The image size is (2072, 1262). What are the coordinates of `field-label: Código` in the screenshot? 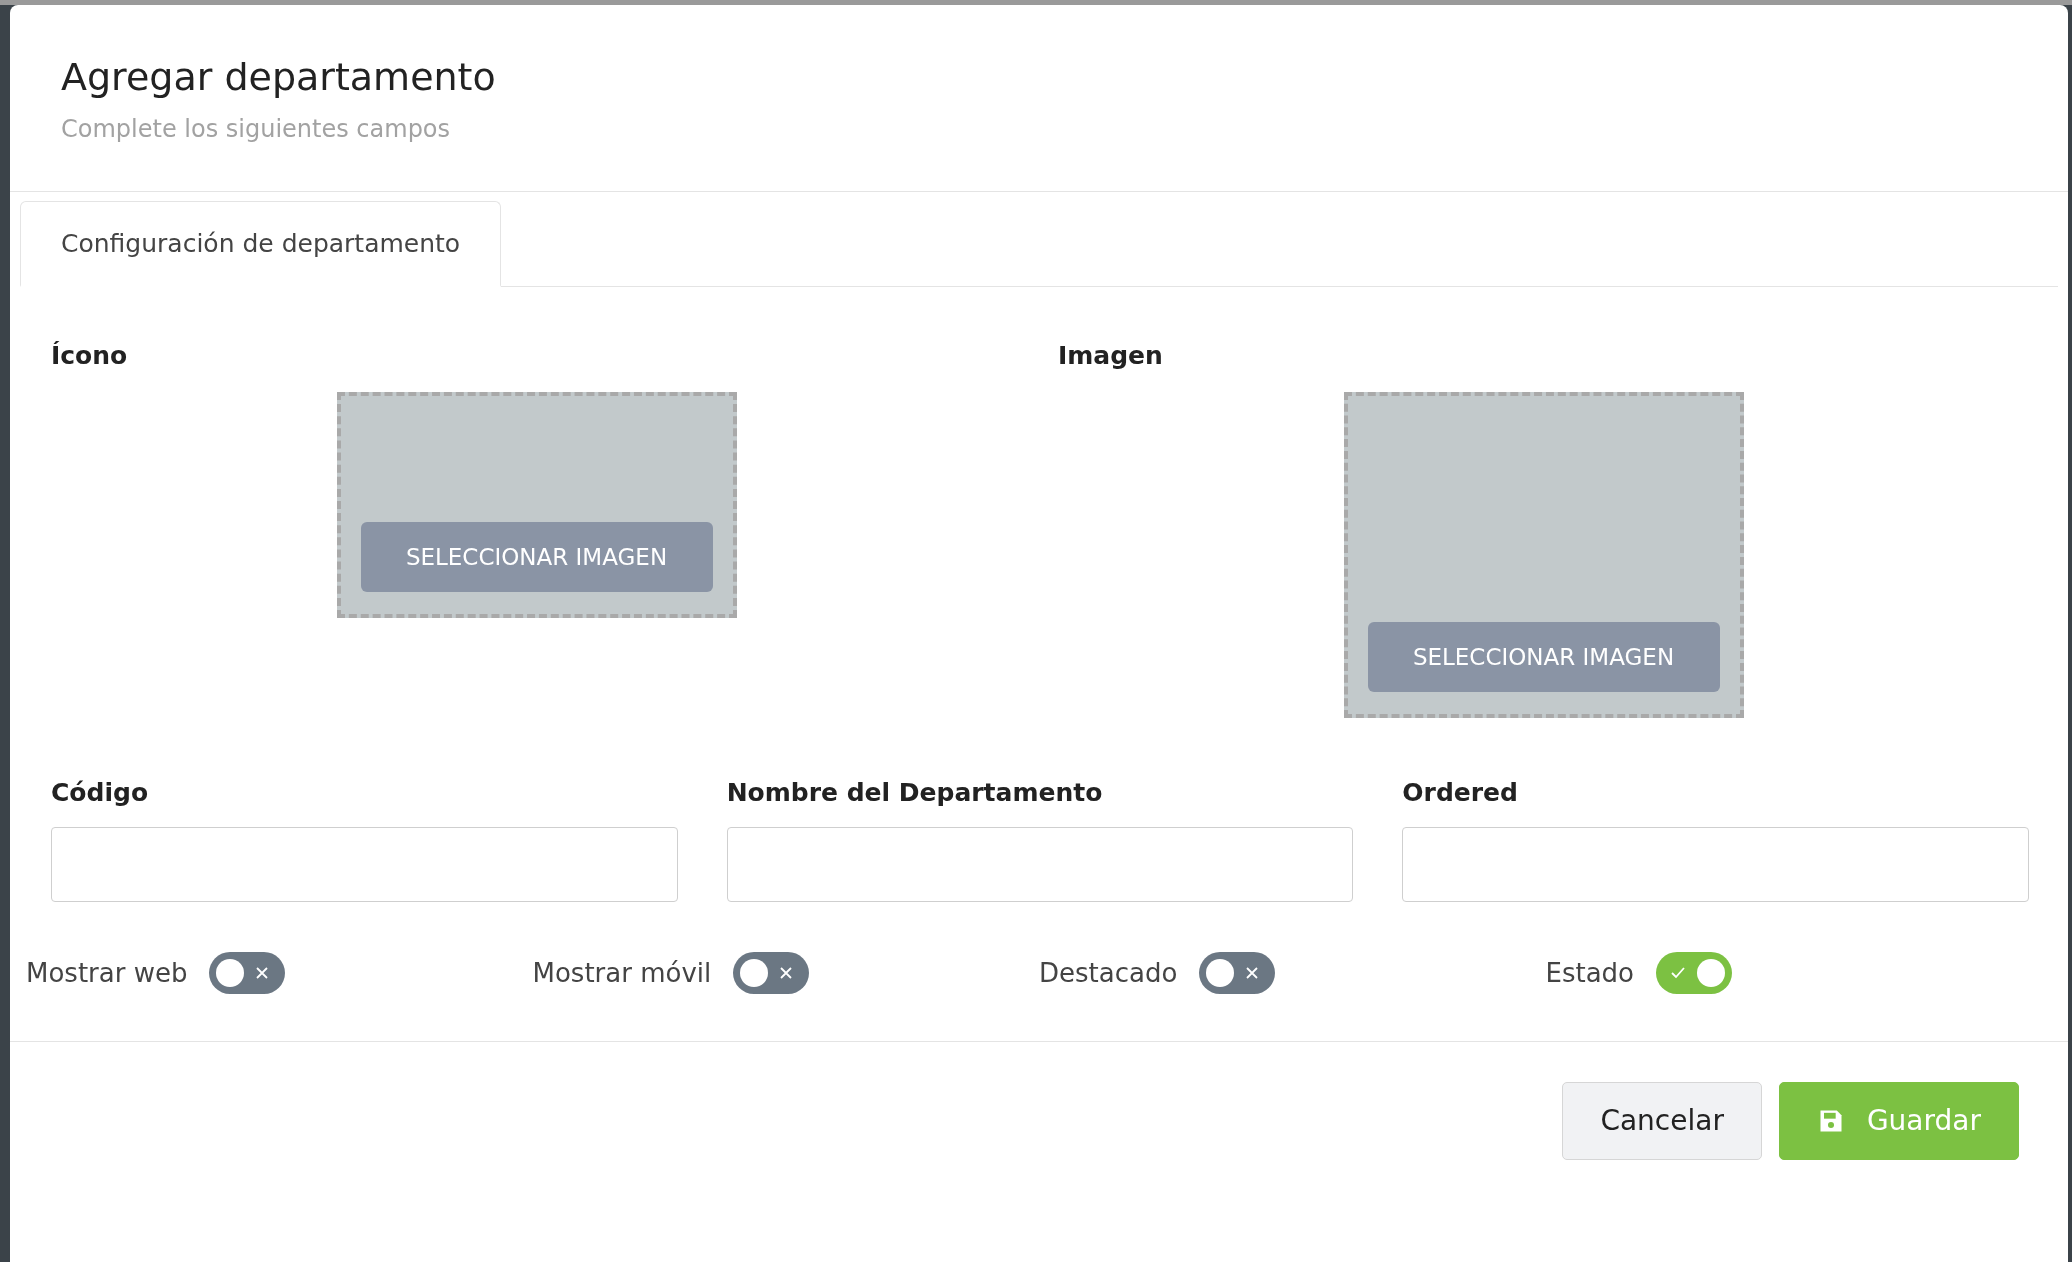 It's located at (100, 792).